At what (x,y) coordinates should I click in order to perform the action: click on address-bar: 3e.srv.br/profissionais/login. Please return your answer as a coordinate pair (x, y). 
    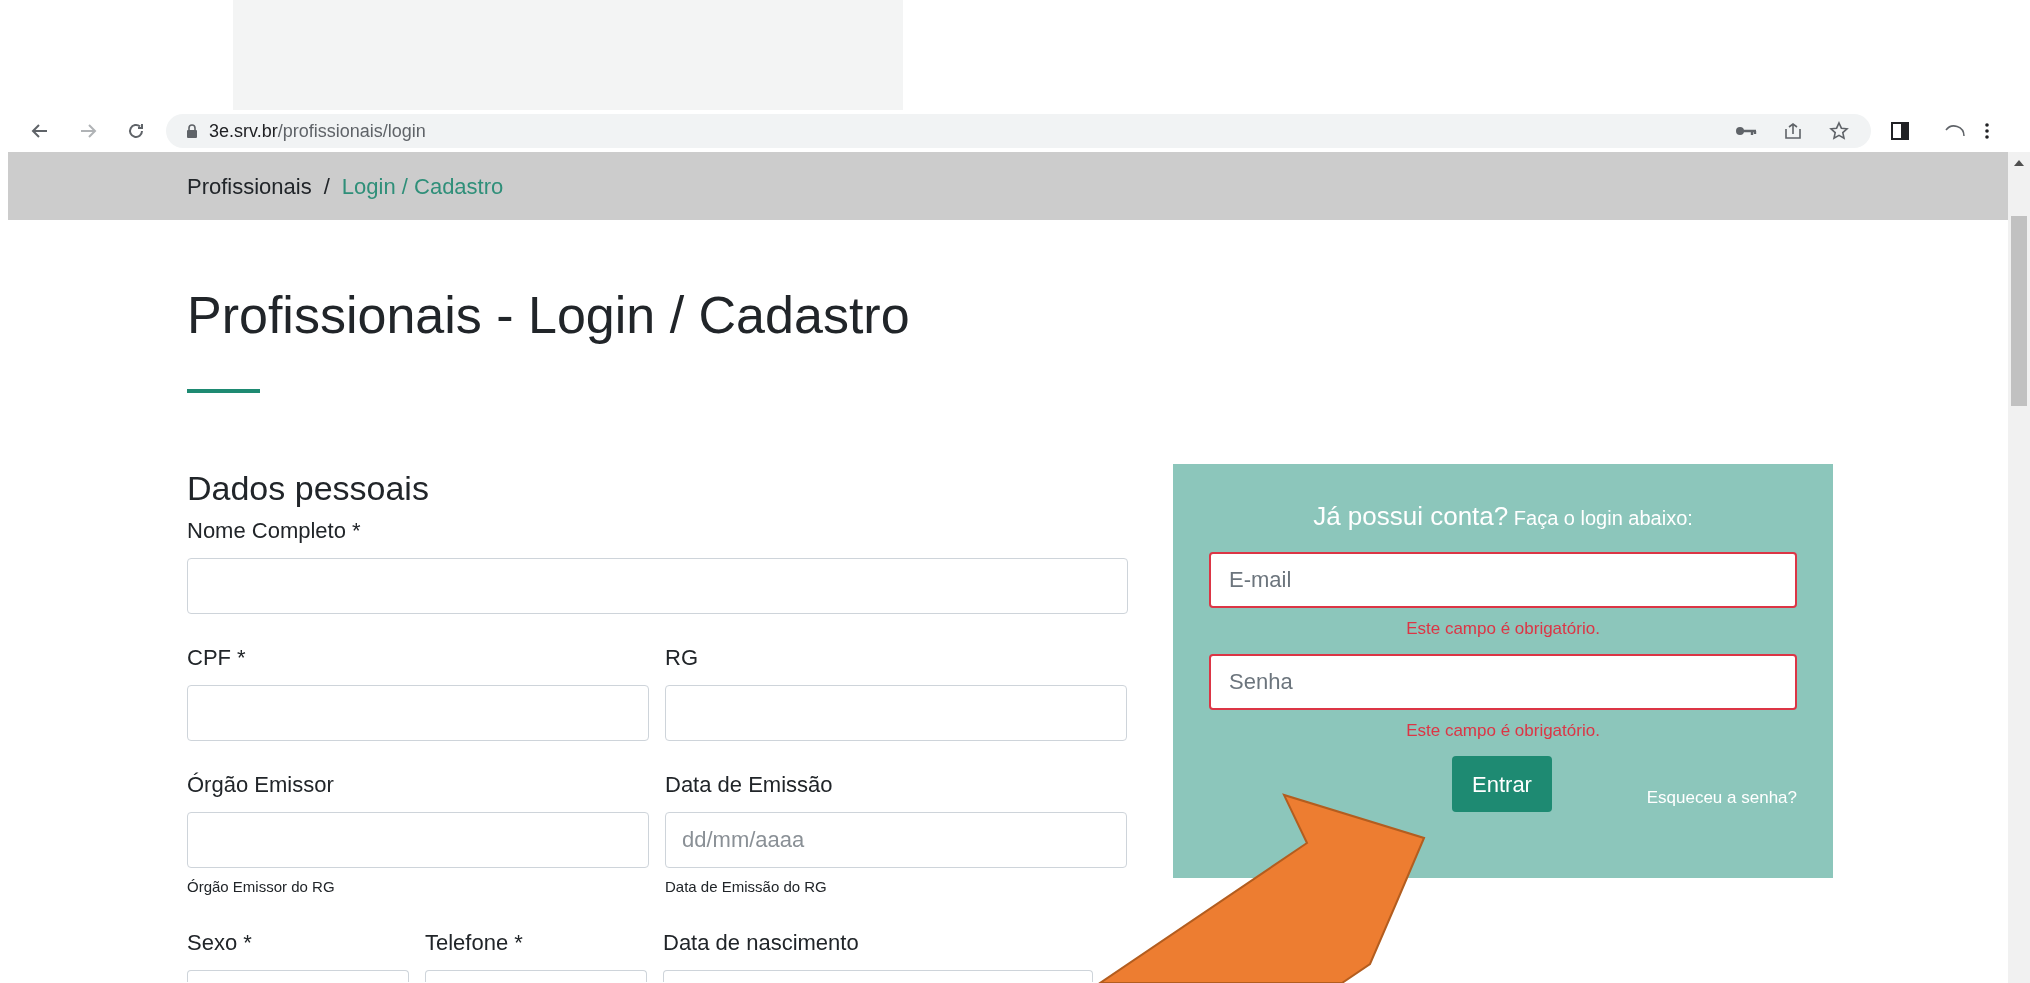
    Looking at the image, I should click on (1018, 131).